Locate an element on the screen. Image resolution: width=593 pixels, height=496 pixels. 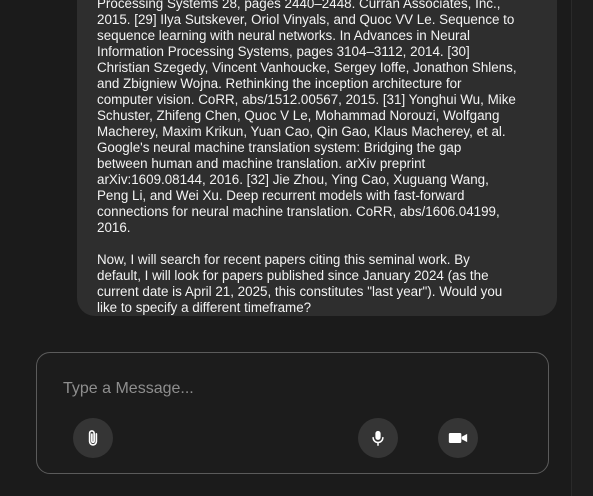
microphone-button is located at coordinates (378, 438).